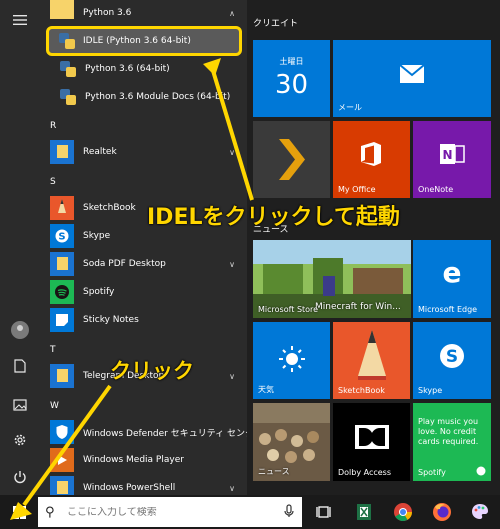 The height and width of the screenshot is (529, 500). Describe the element at coordinates (432, 472) in the screenshot. I see `tile-label: Spotify` at that location.